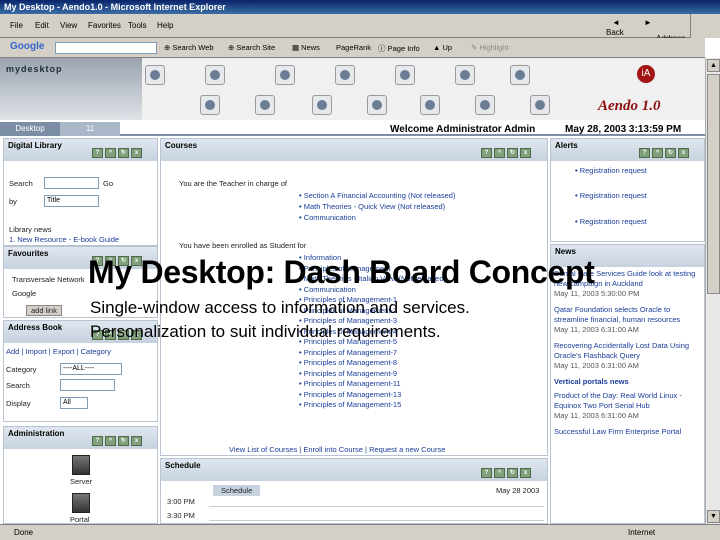  Describe the element at coordinates (74, 403) in the screenshot. I see `display-select: All` at that location.